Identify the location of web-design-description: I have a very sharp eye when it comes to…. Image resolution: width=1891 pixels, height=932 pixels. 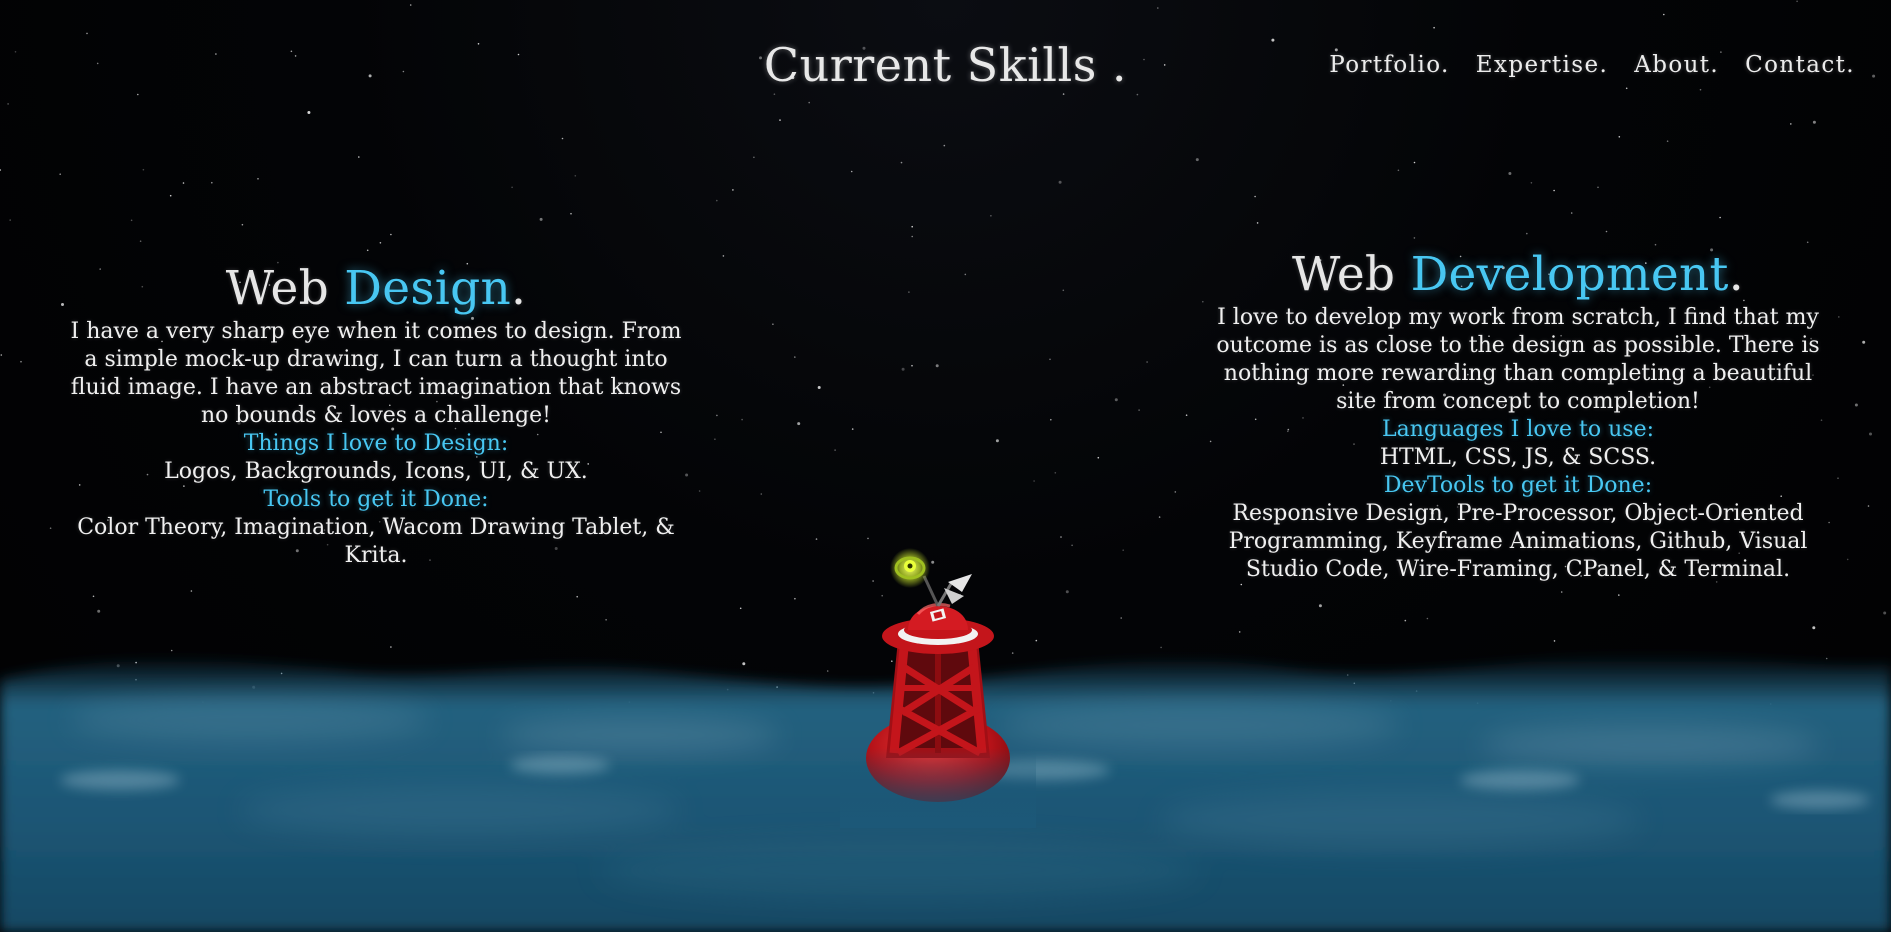
(376, 373).